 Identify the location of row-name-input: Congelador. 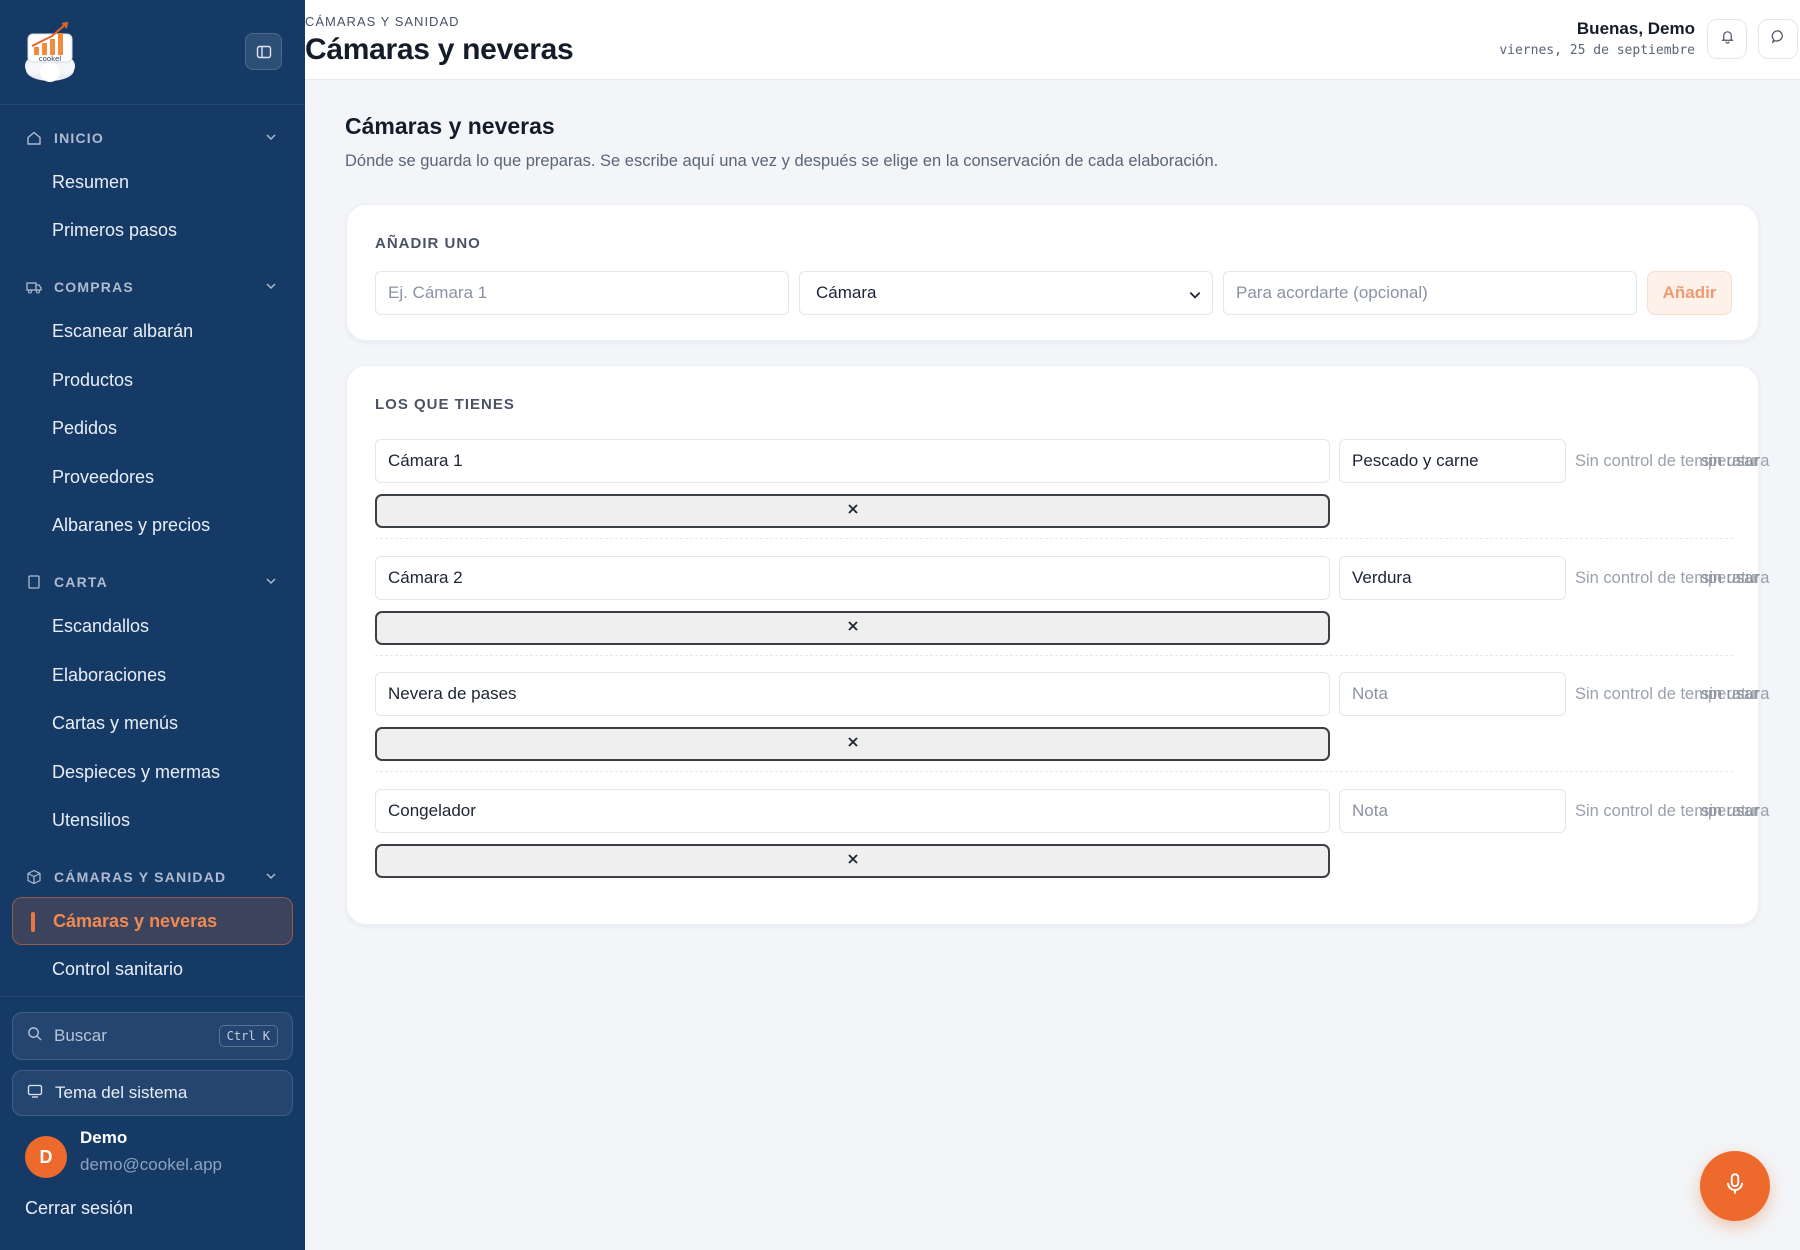
(852, 811).